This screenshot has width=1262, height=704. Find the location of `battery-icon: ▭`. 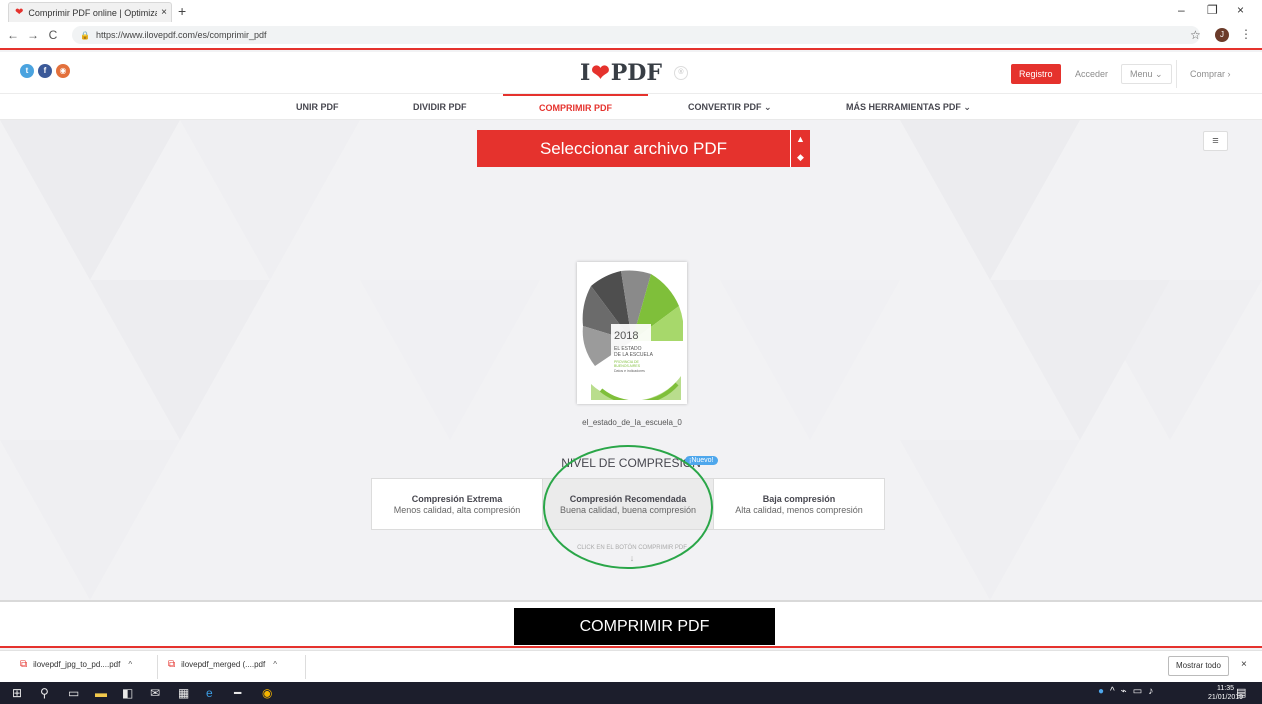

battery-icon: ▭ is located at coordinates (1137, 691).